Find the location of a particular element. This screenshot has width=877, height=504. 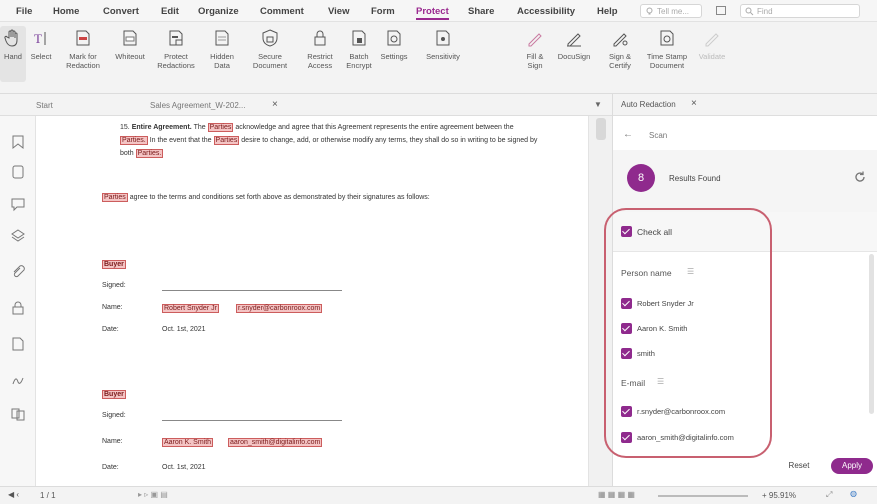

docusign-button: DocuSign is located at coordinates (574, 43).